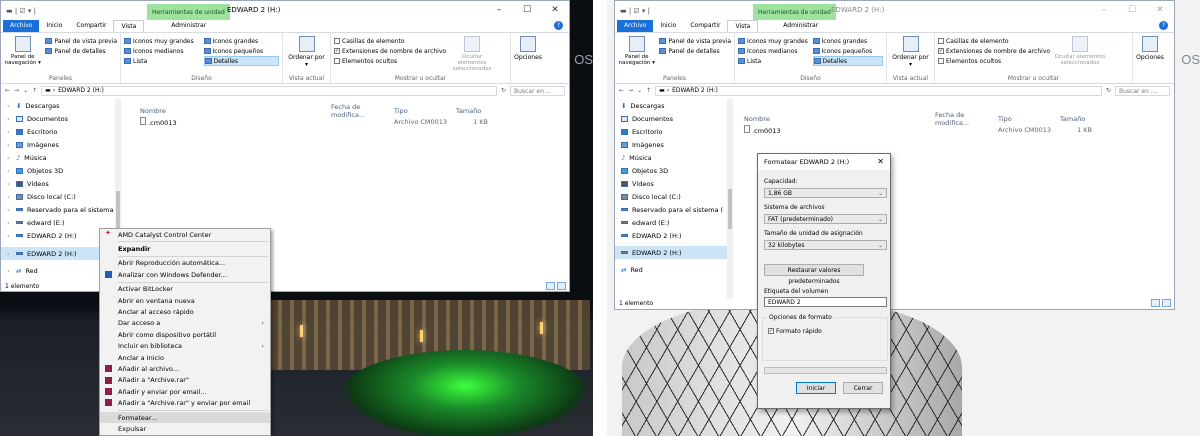 The image size is (1200, 436). Describe the element at coordinates (674, 222) in the screenshot. I see `nav-item-edward-e: edward (E:)` at that location.